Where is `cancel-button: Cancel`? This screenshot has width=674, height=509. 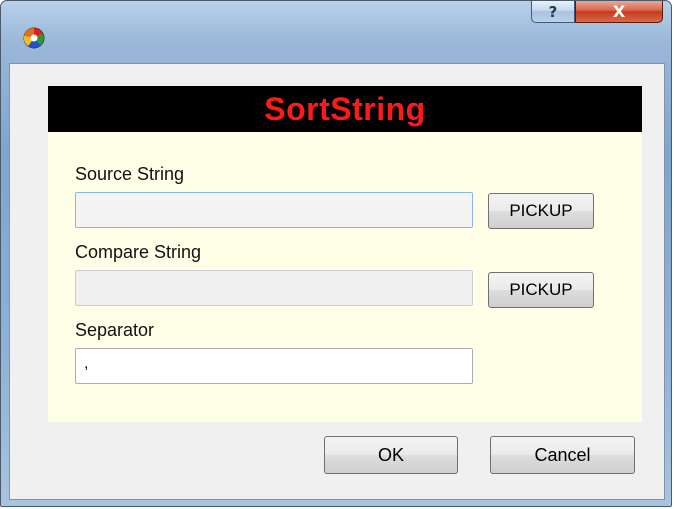
cancel-button: Cancel is located at coordinates (562, 455).